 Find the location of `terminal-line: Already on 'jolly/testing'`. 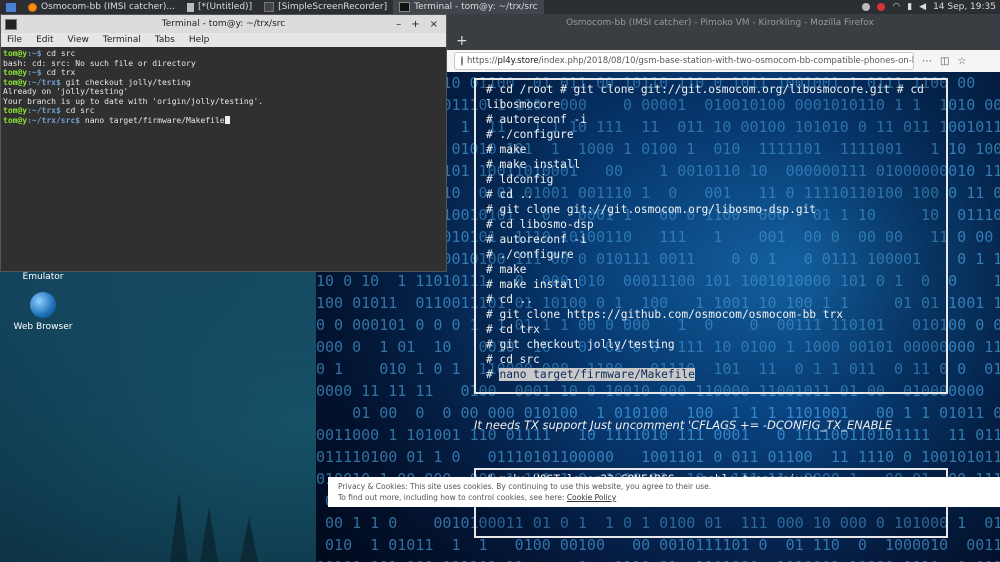

terminal-line: Already on 'jolly/testing' is located at coordinates (223, 92).